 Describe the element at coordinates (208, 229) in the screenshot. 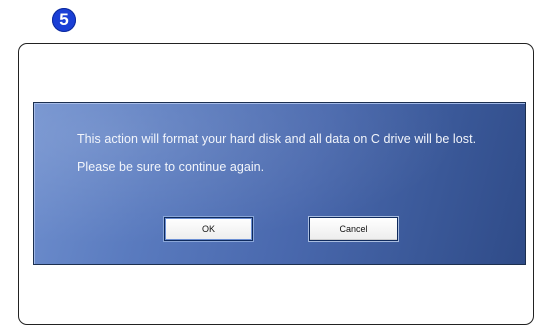

I see `ok-button: OK` at that location.